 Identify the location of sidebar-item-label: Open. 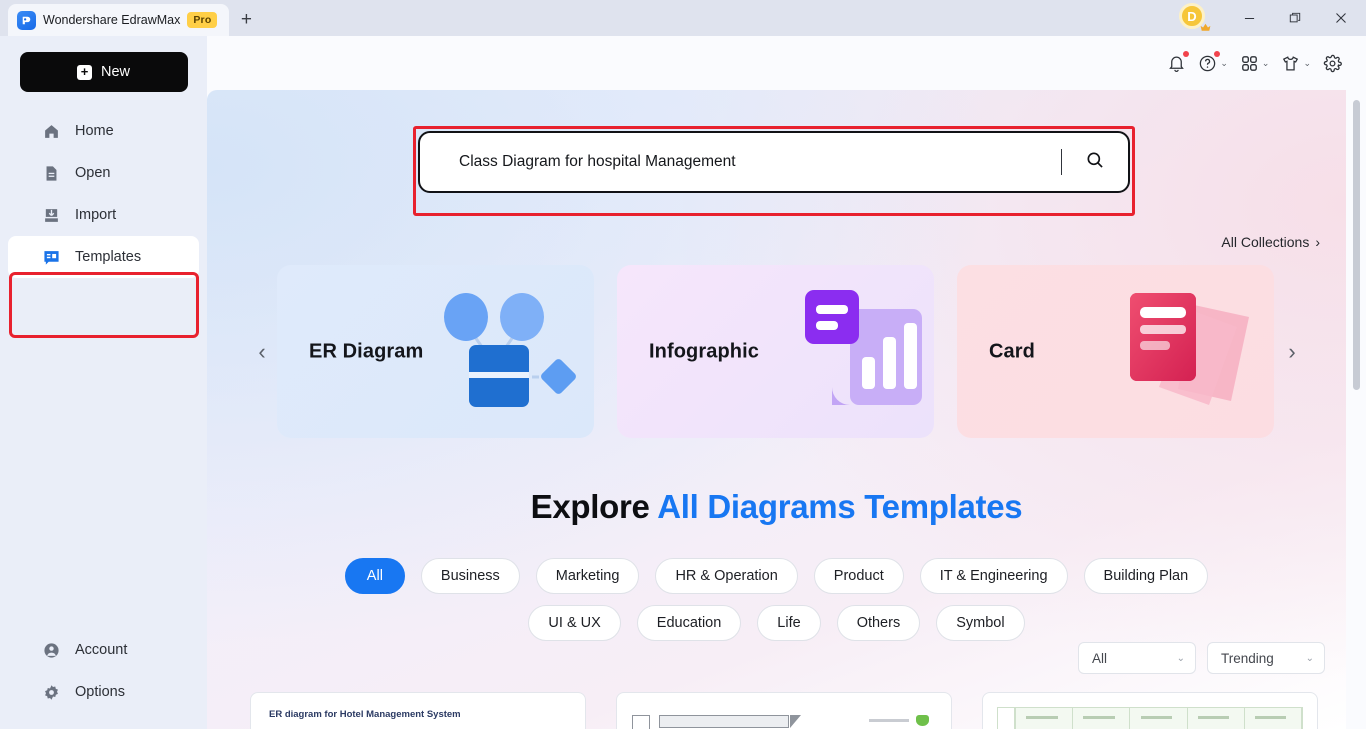
(93, 173).